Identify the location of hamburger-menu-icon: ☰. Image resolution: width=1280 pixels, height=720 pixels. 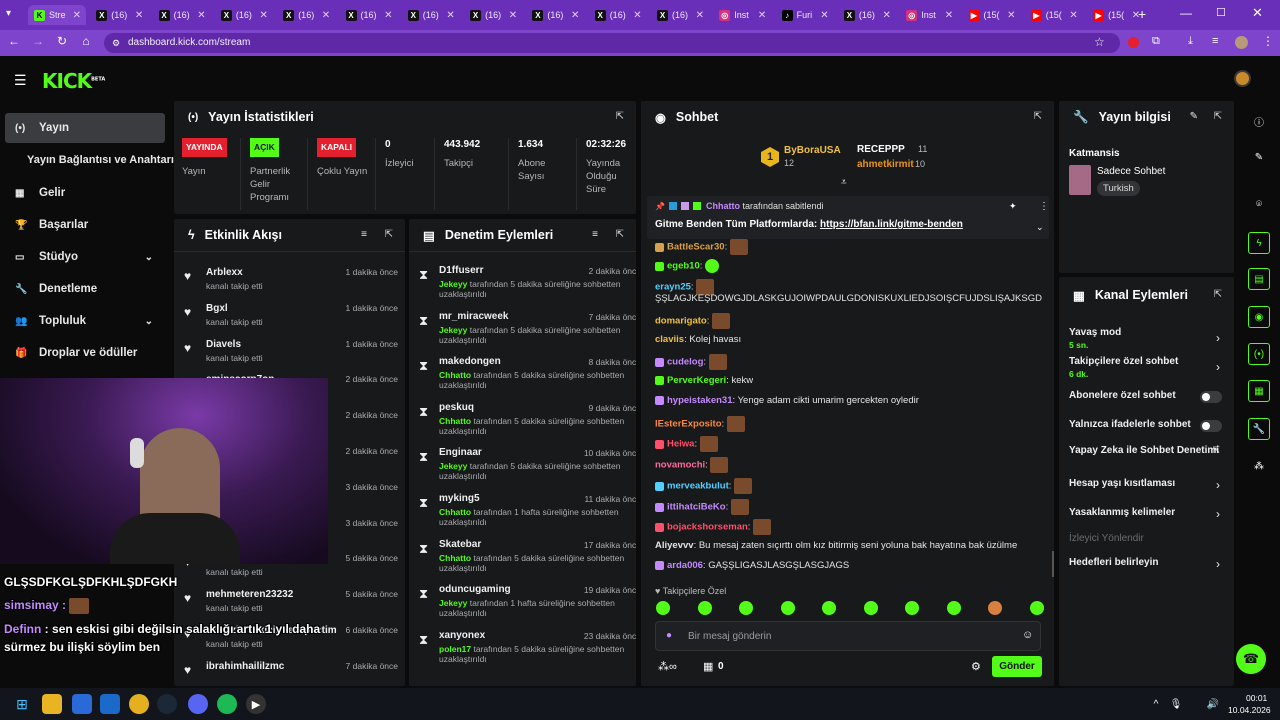
(20, 80).